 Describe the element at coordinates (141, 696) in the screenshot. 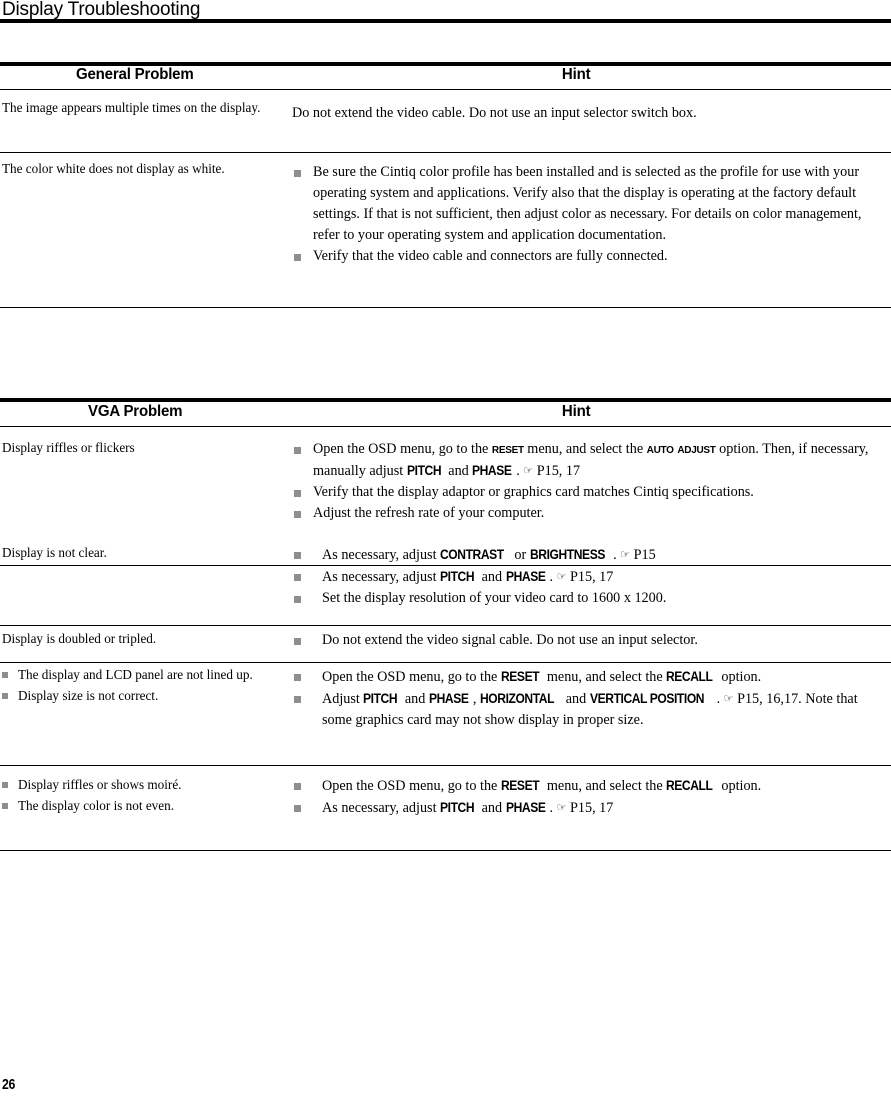

I see `list-item: Display size is not correct.` at that location.